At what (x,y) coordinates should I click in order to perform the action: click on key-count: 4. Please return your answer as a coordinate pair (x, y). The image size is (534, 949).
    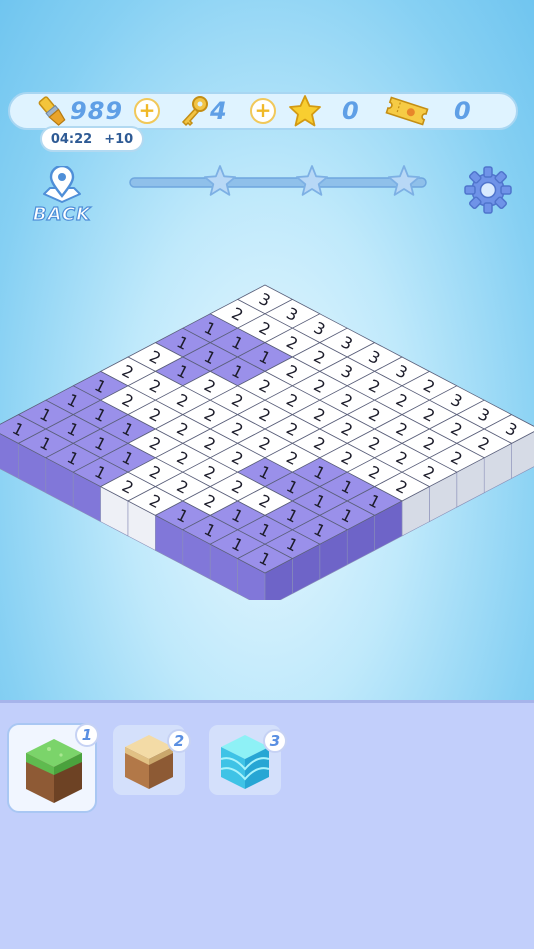
    Looking at the image, I should click on (219, 111).